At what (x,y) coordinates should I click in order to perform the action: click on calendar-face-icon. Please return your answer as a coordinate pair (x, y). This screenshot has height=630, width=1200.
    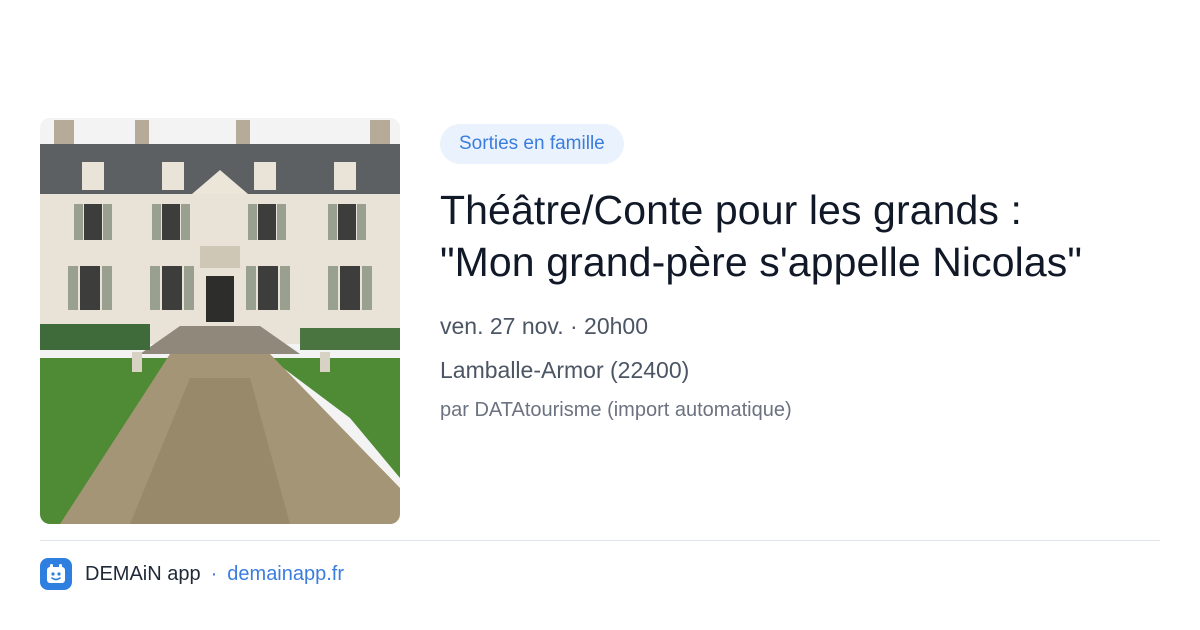
    Looking at the image, I should click on (56, 573).